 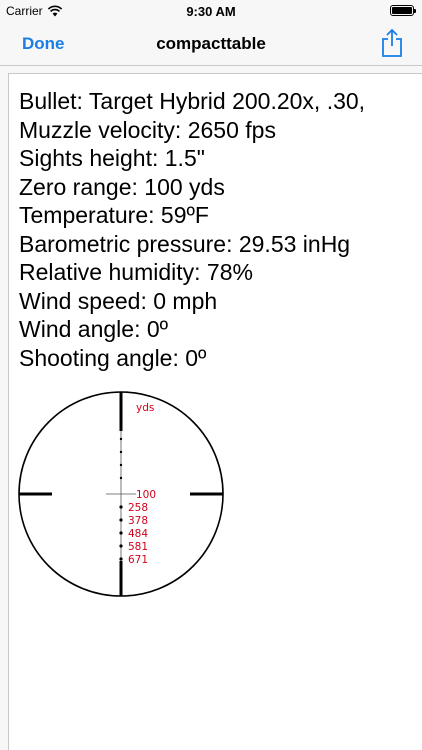 I want to click on reticle-range-label: 581, so click(x=138, y=547).